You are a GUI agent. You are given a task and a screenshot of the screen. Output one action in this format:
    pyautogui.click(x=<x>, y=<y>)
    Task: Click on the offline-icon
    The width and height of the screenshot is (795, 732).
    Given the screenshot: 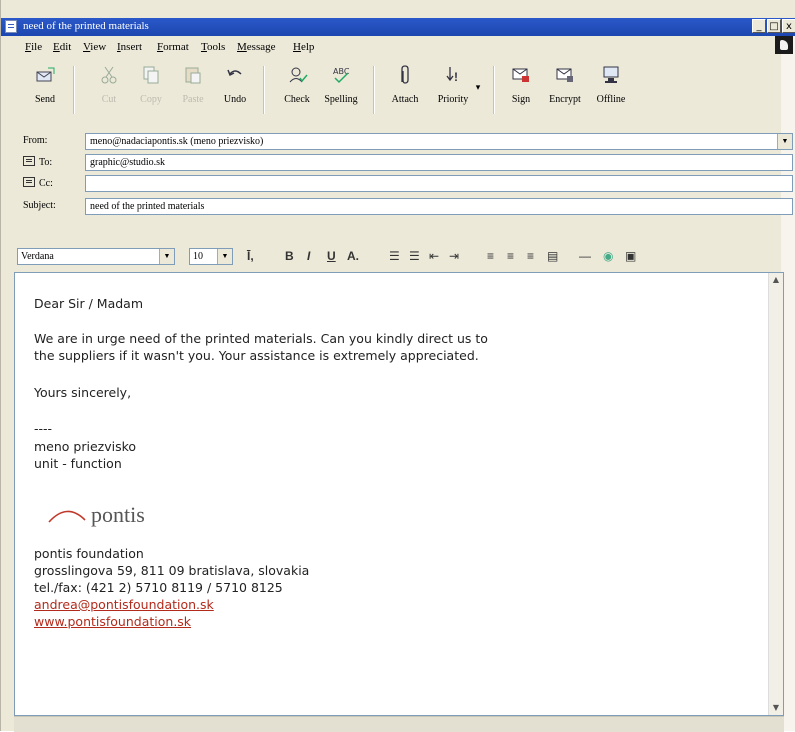 What is the action you would take?
    pyautogui.click(x=611, y=74)
    